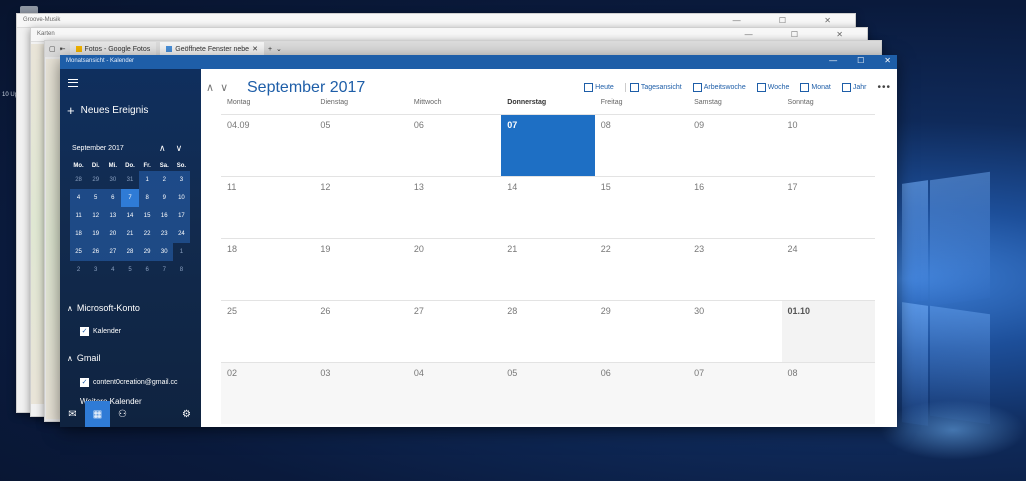  Describe the element at coordinates (267, 145) in the screenshot. I see `day-cell: 04.09` at that location.